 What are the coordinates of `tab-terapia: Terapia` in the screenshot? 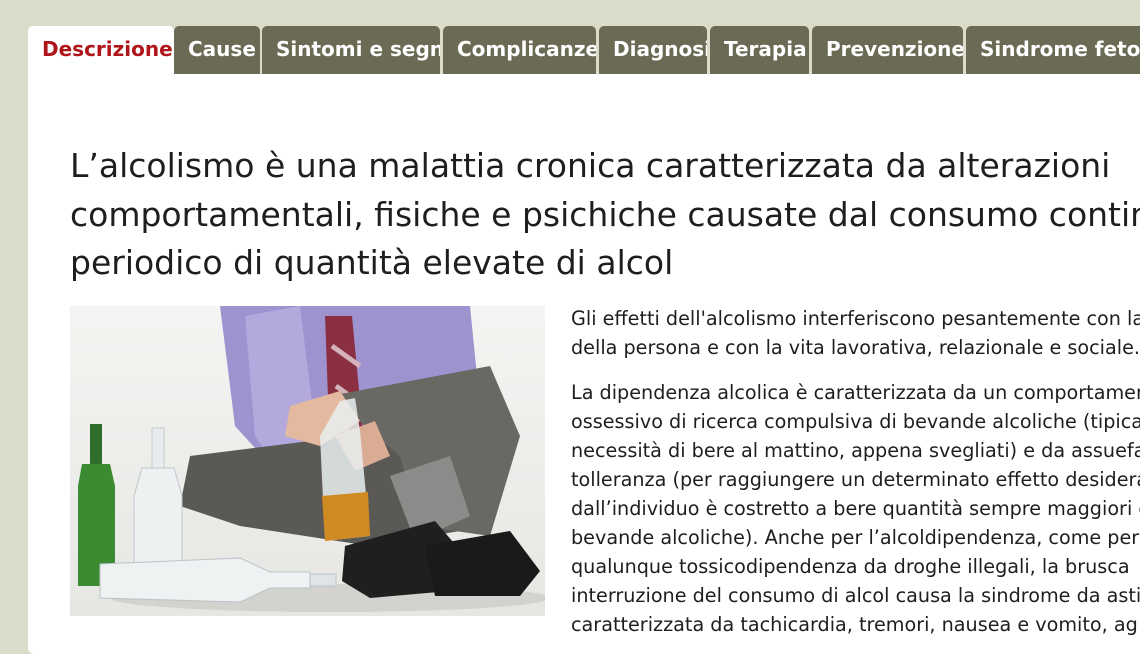 It's located at (759, 50).